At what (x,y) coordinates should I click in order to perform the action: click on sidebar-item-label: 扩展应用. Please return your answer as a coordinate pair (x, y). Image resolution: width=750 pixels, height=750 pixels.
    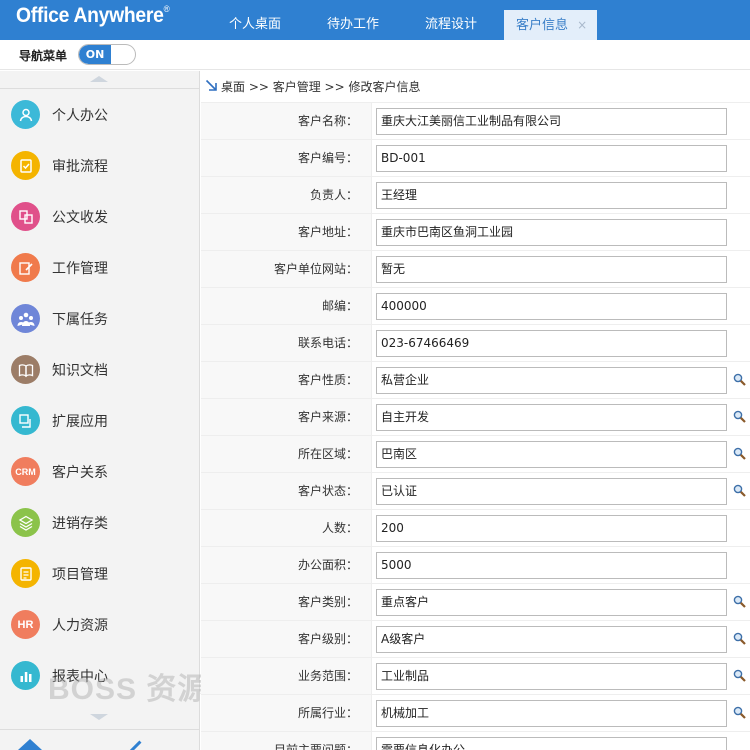
    Looking at the image, I should click on (80, 421).